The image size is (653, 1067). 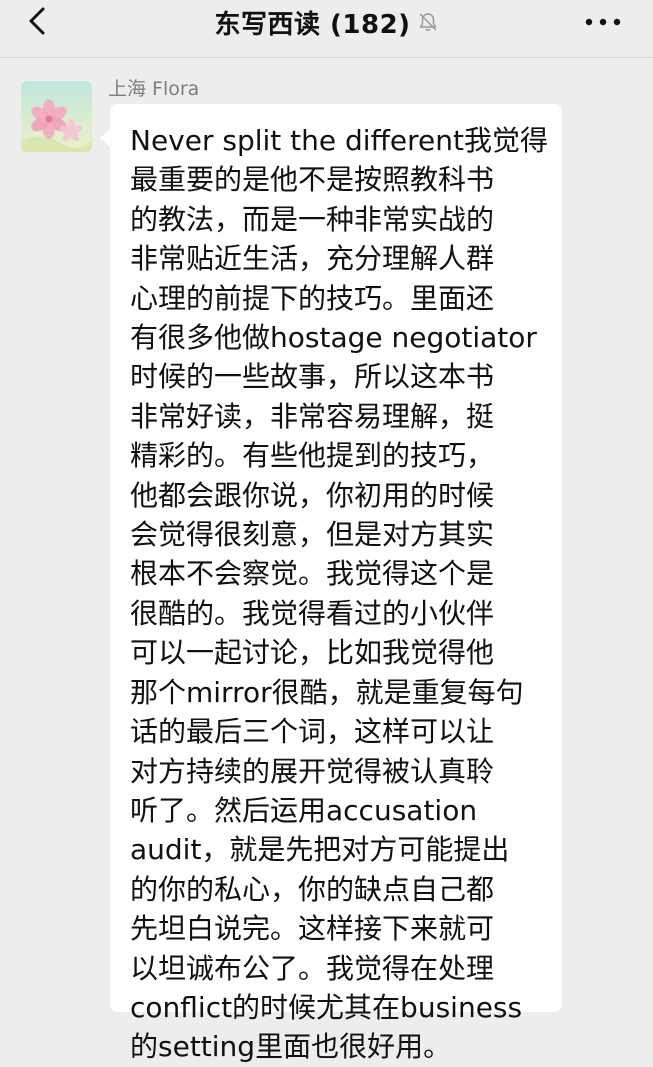 What do you see at coordinates (312, 968) in the screenshot?
I see `message-line: 以坦诚布公了。我觉得在处理` at bounding box center [312, 968].